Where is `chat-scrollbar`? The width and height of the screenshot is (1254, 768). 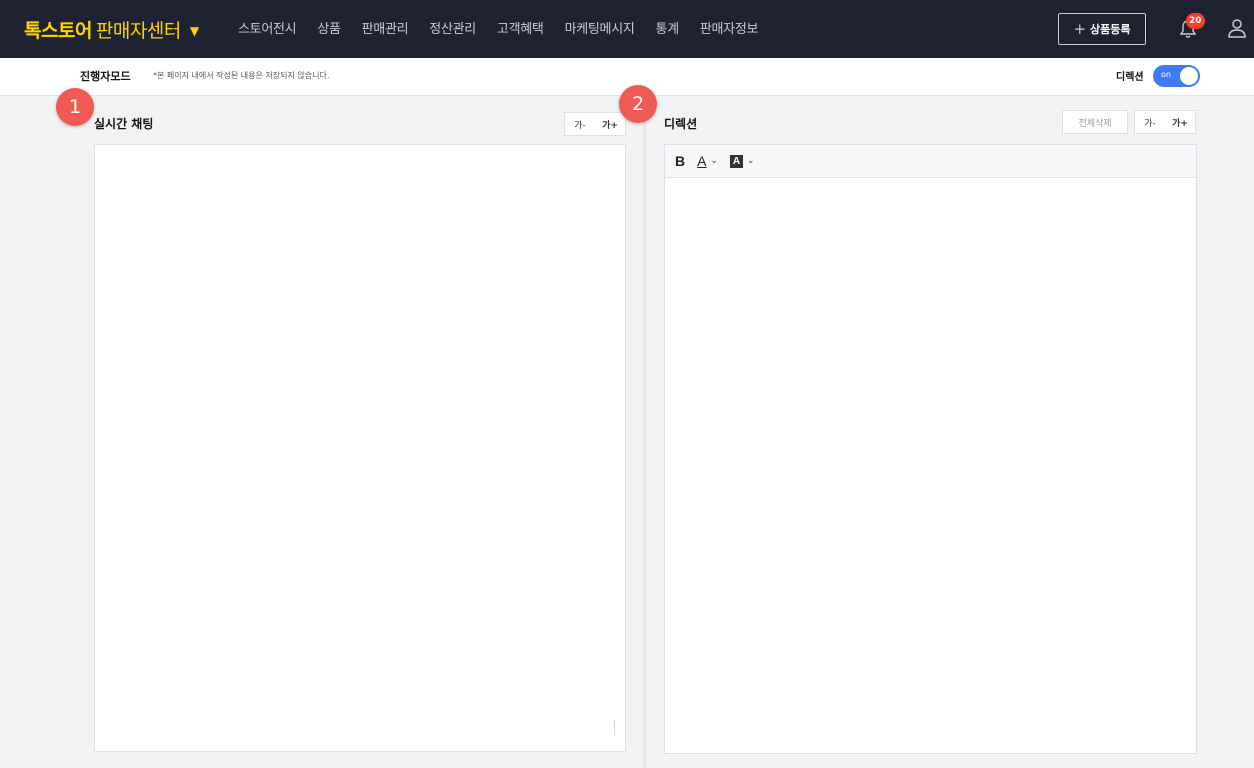 chat-scrollbar is located at coordinates (614, 727).